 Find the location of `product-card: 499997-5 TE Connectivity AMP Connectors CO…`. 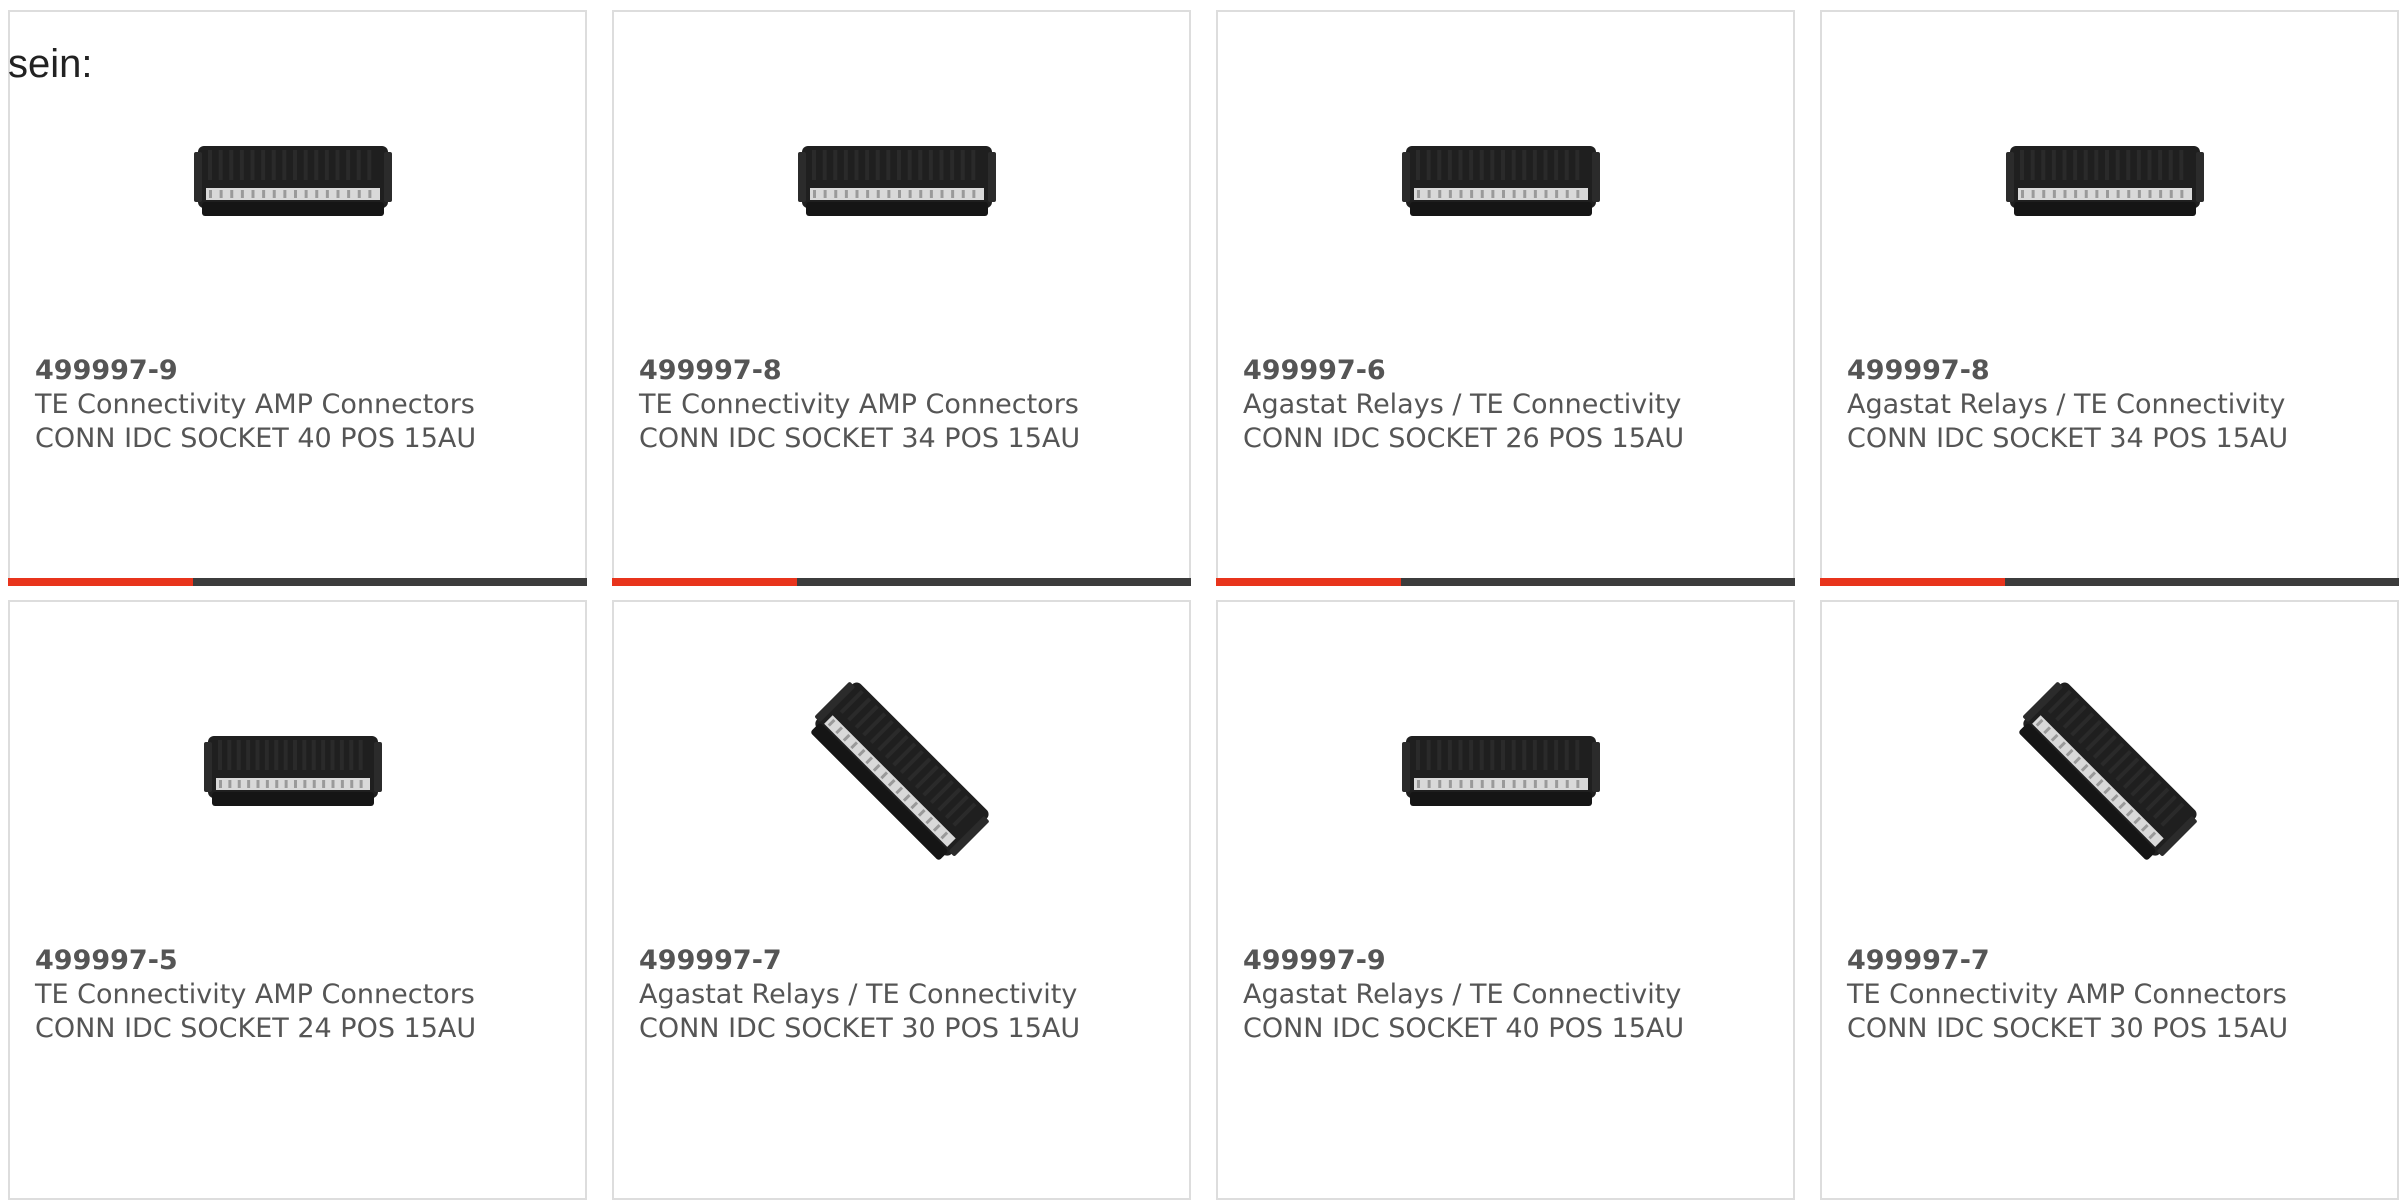

product-card: 499997-5 TE Connectivity AMP Connectors CO… is located at coordinates (297, 900).